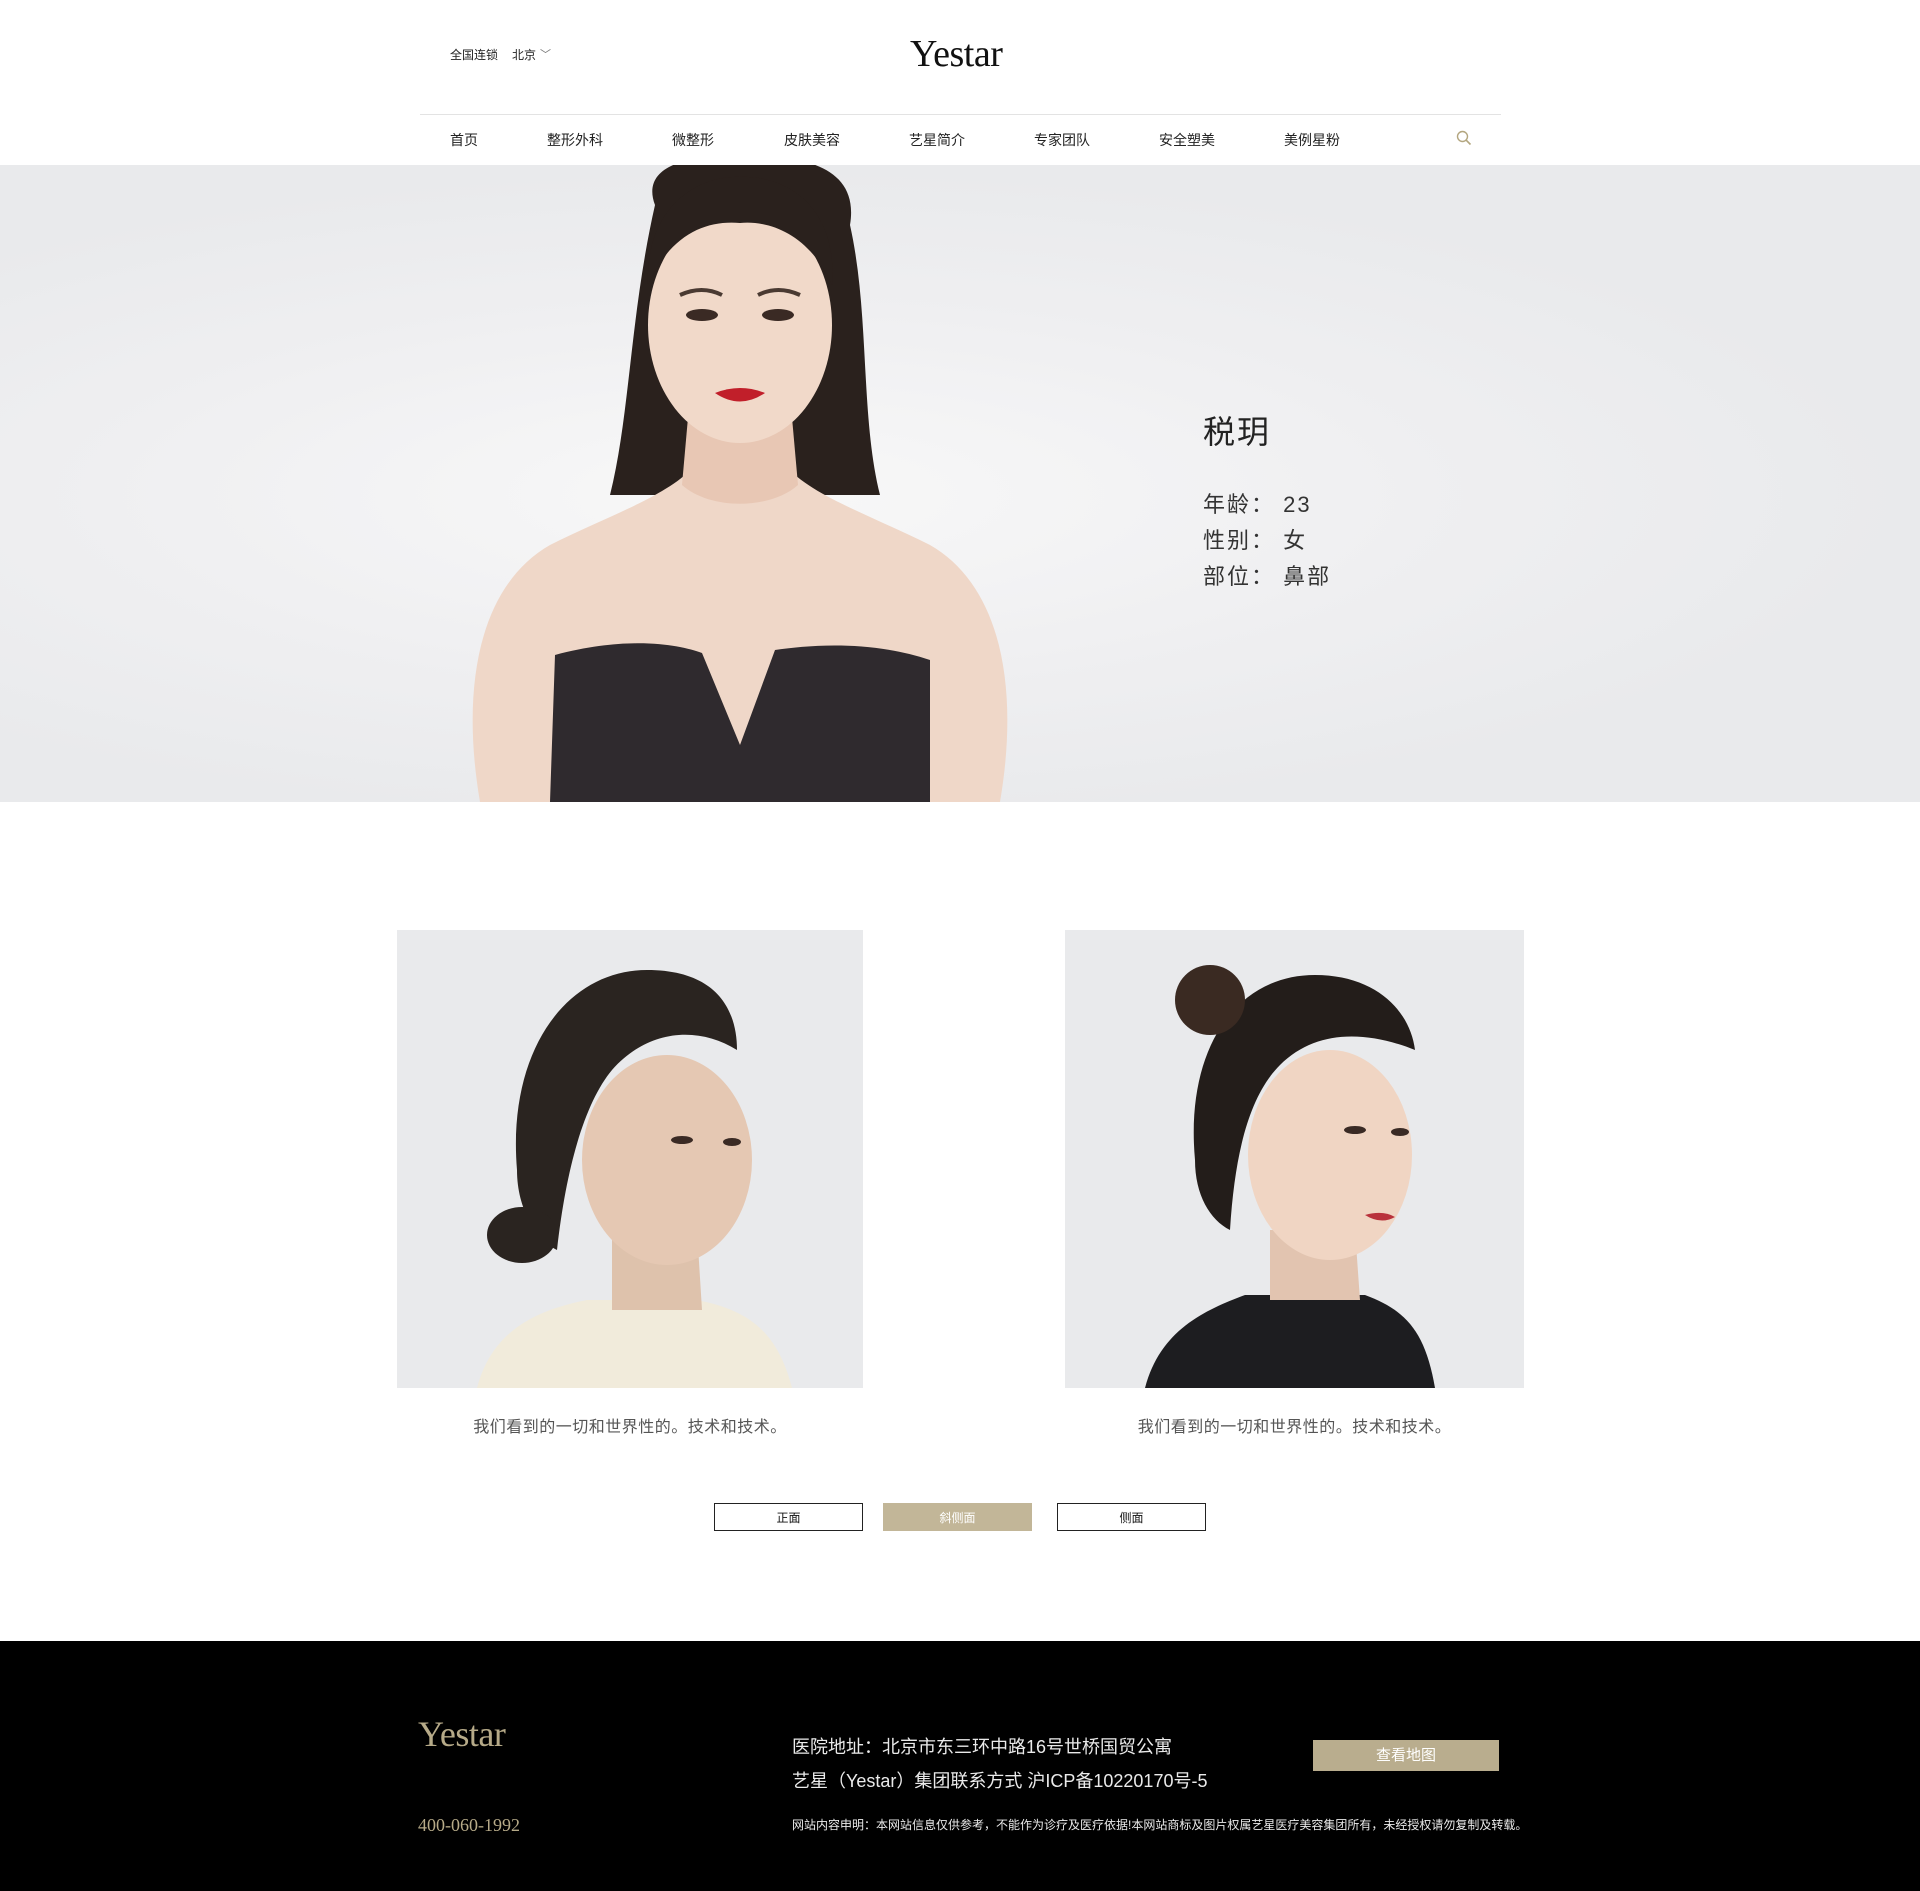 Image resolution: width=1920 pixels, height=1891 pixels. What do you see at coordinates (474, 55) in the screenshot?
I see `chain-label: 全国连锁` at bounding box center [474, 55].